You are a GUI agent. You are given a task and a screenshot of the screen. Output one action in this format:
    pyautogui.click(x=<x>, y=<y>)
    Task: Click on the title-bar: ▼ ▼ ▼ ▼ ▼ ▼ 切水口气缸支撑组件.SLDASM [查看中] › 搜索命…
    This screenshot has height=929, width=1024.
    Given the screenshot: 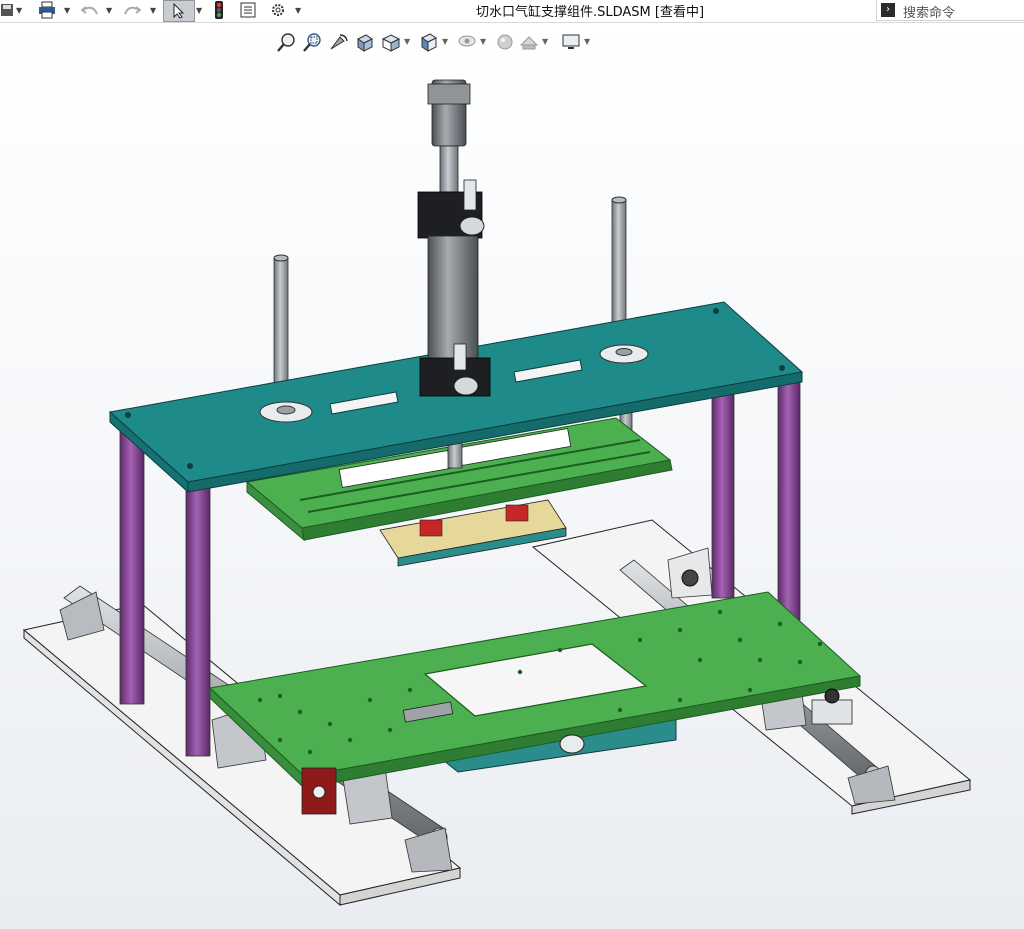 What is the action you would take?
    pyautogui.click(x=512, y=11)
    